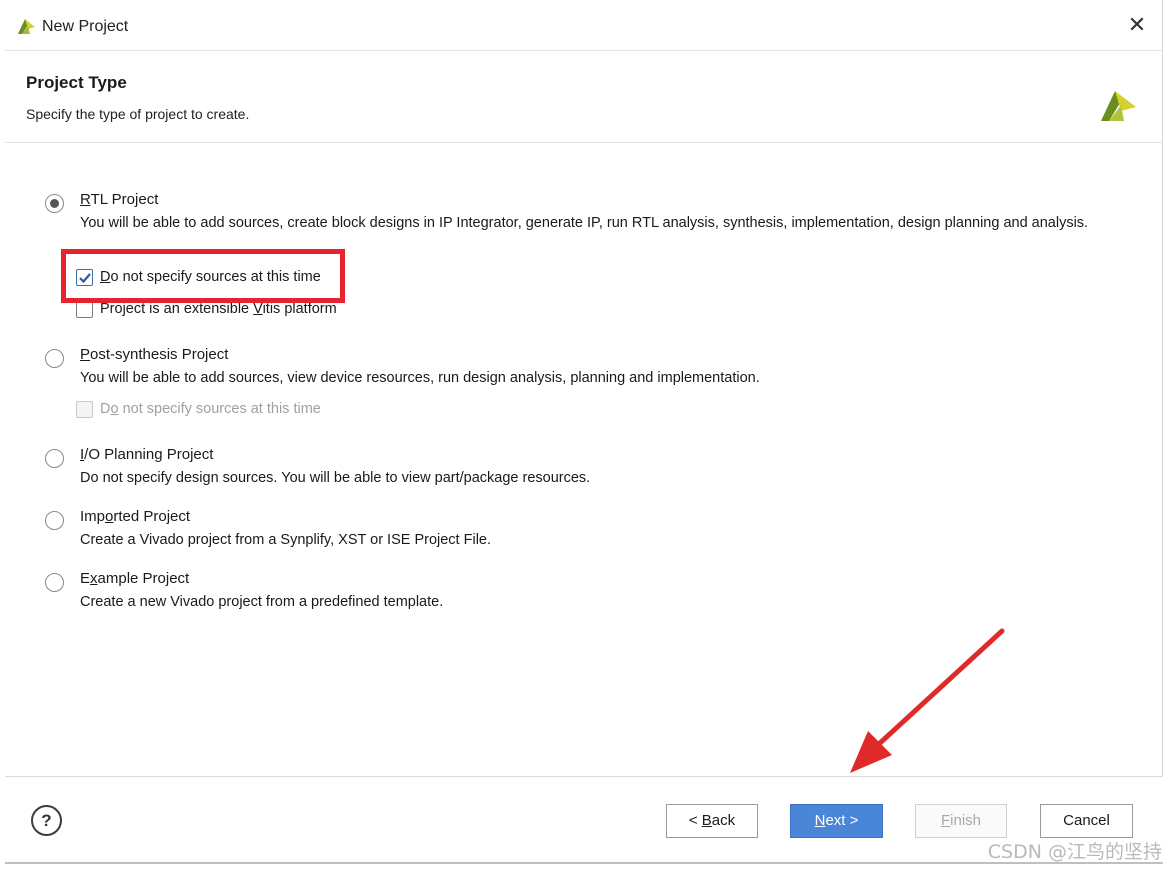  What do you see at coordinates (114, 409) in the screenshot?
I see `accel-key: o` at bounding box center [114, 409].